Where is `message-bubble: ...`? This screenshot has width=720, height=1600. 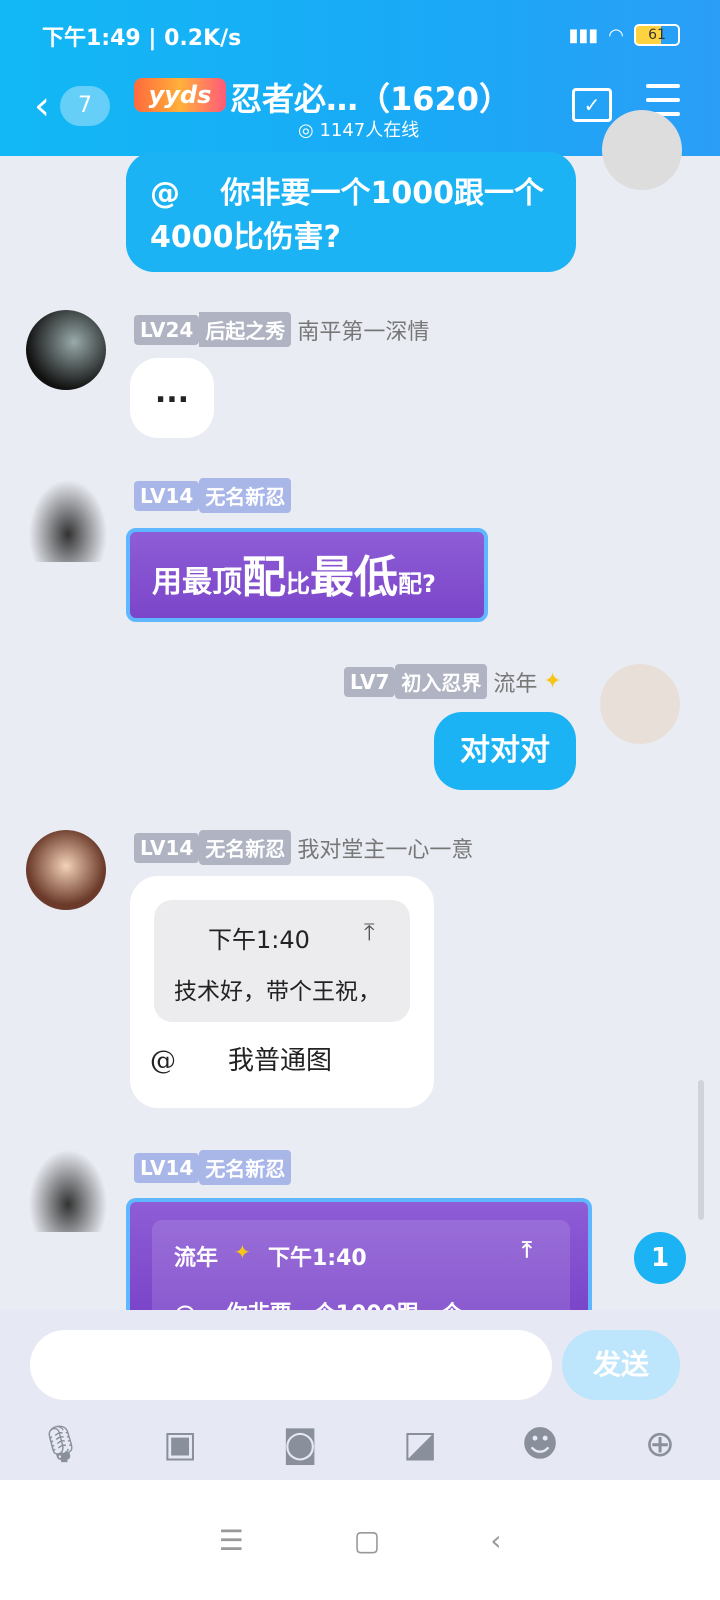 message-bubble: ... is located at coordinates (172, 398).